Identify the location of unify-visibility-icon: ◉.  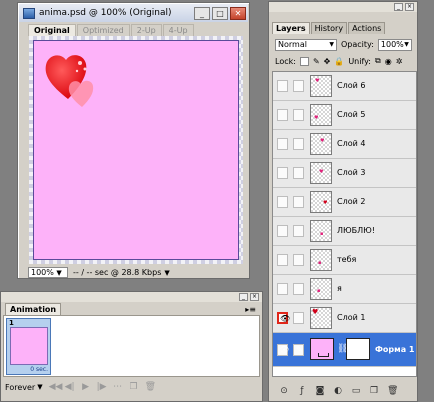
(388, 61).